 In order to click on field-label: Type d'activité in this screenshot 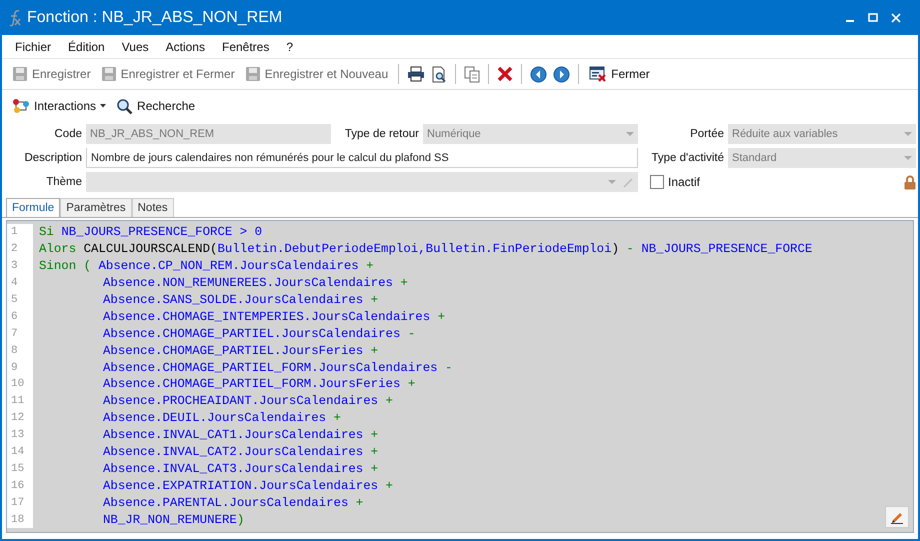, I will do `click(687, 158)`.